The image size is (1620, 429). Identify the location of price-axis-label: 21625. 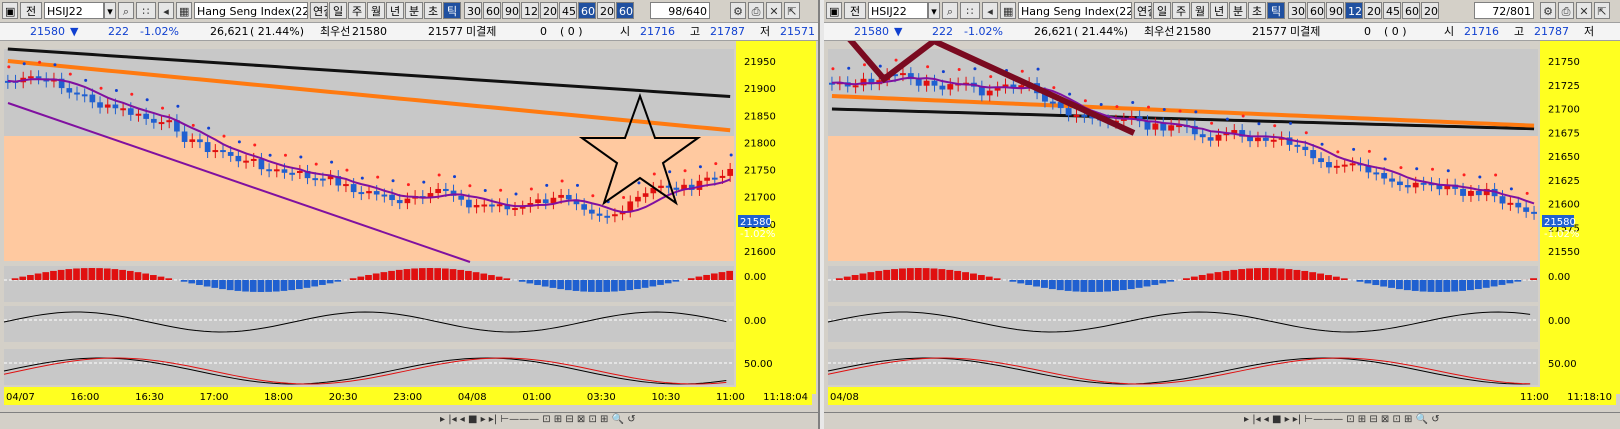
(1564, 181).